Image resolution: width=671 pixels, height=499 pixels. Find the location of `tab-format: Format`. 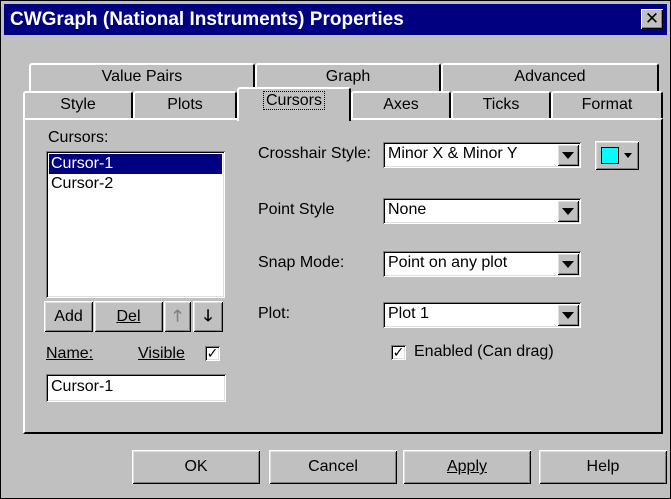

tab-format: Format is located at coordinates (607, 105).